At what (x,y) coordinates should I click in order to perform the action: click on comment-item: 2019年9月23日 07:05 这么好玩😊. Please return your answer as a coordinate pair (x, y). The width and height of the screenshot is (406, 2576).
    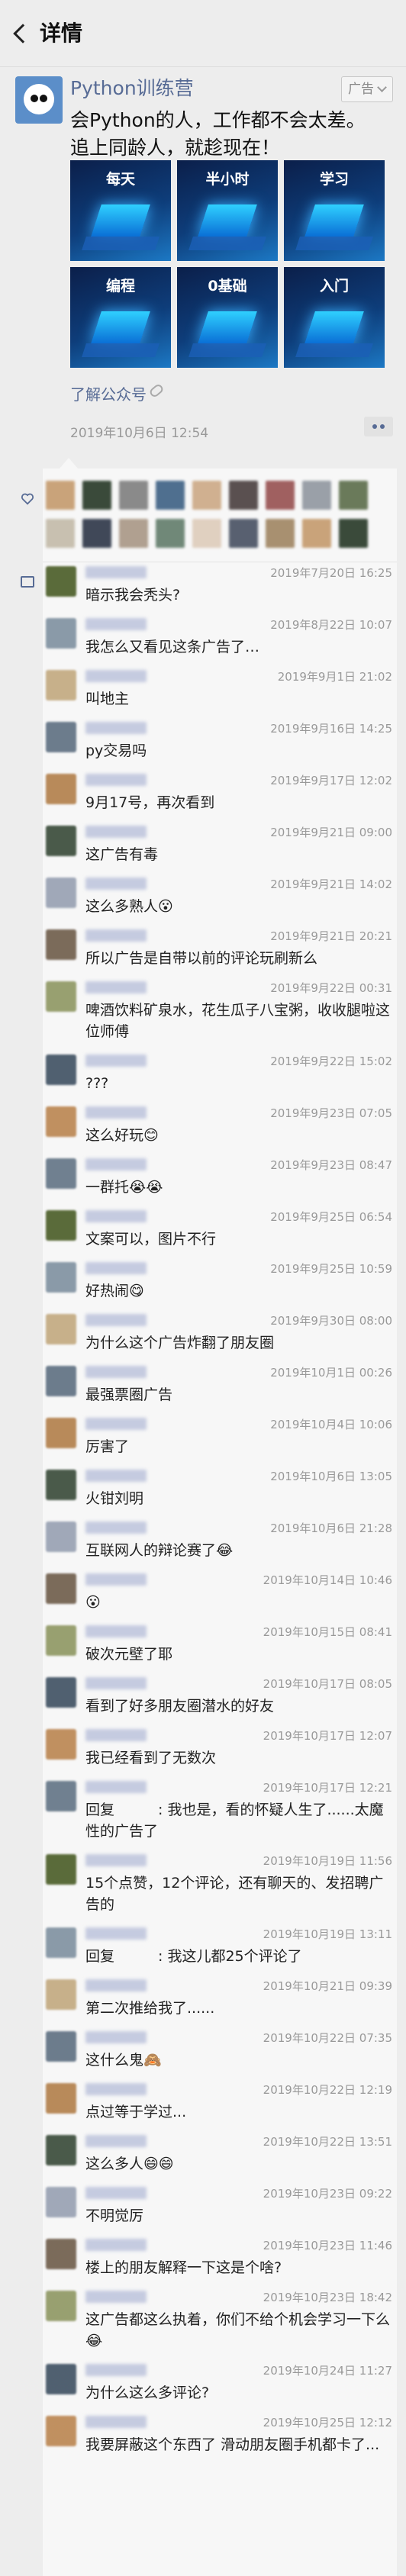
    Looking at the image, I should click on (220, 1128).